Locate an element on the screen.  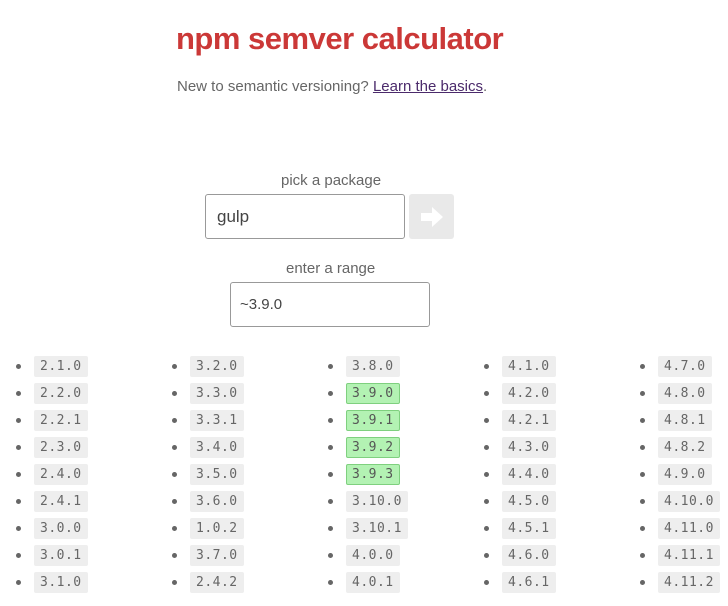
version-item: 4.3.0 is located at coordinates (520, 447).